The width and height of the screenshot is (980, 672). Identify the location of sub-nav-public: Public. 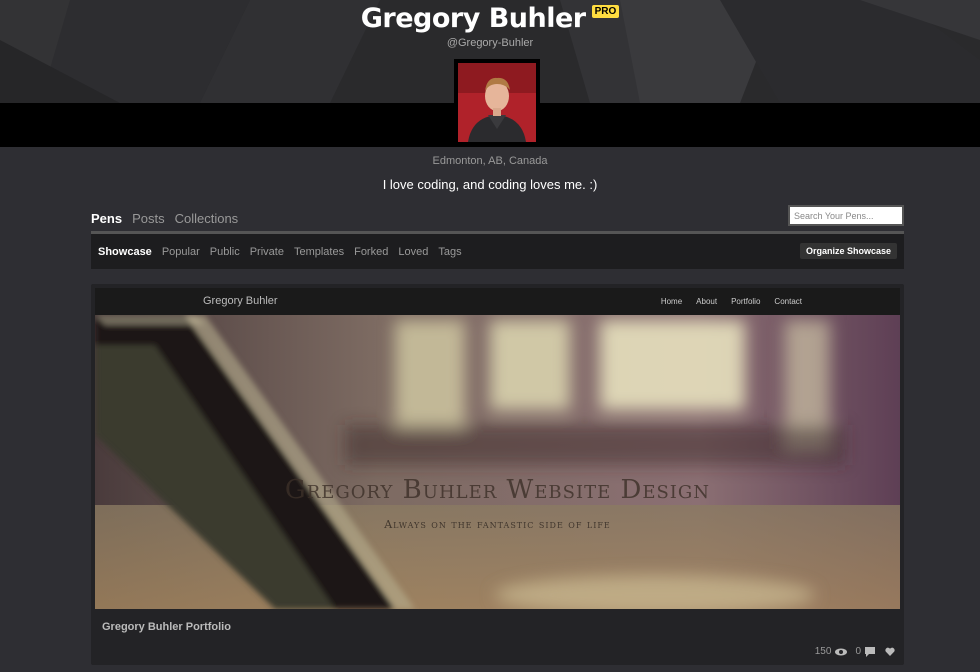
(225, 252).